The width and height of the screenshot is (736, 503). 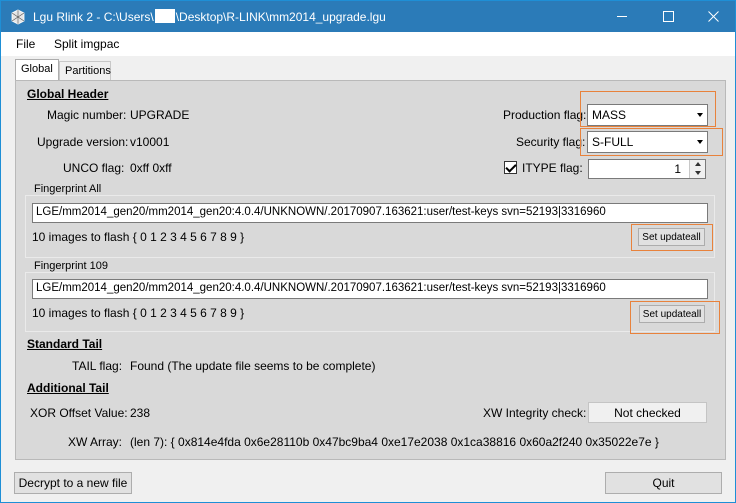 I want to click on global-header-heading: Global Header, so click(x=68, y=94).